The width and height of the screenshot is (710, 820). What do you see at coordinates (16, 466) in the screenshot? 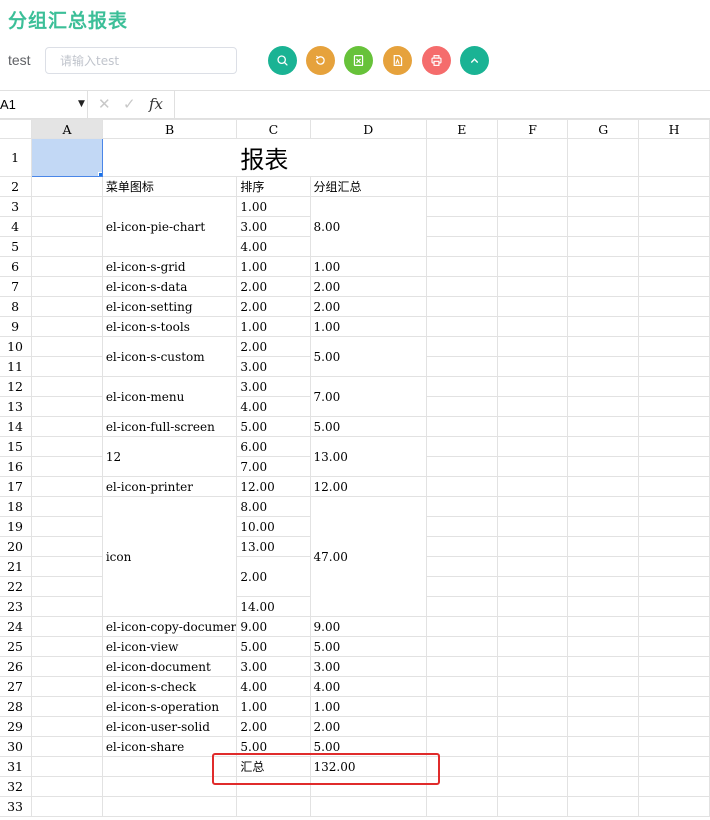
I see `row-header: 16` at bounding box center [16, 466].